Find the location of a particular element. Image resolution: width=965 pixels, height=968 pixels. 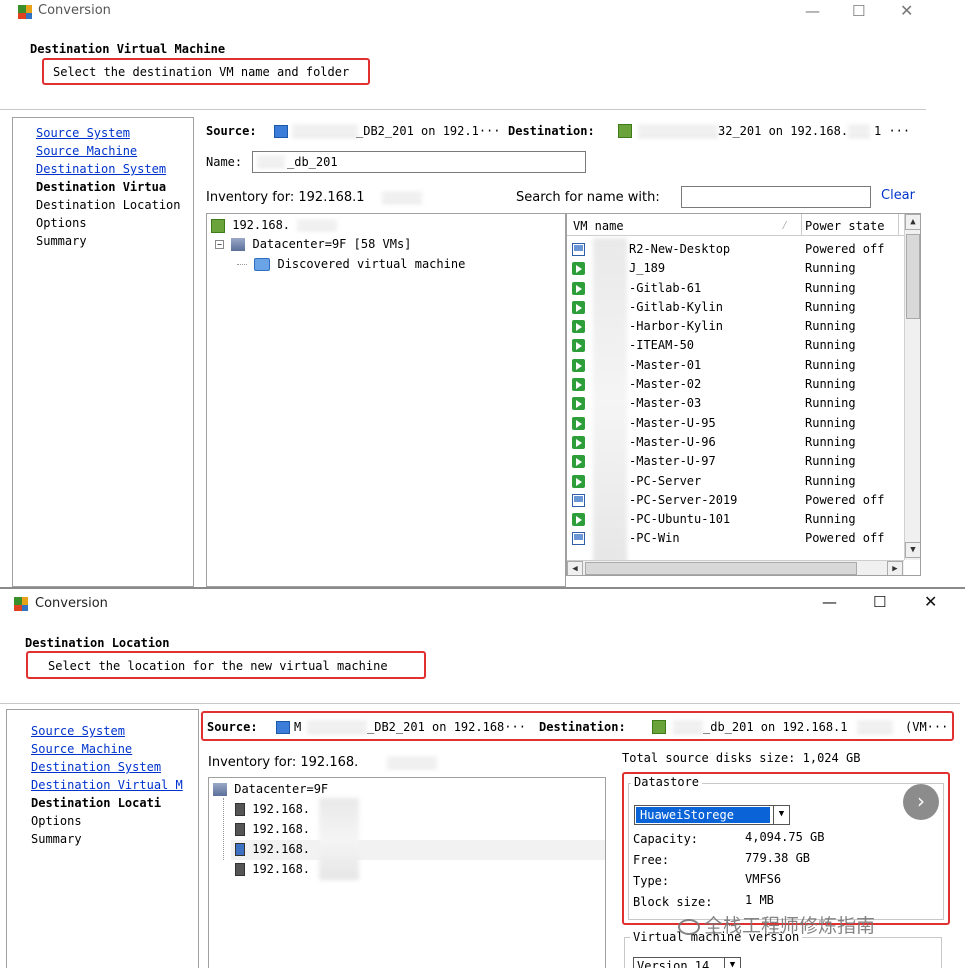

destination-value-2: _db_201 on 192.168.1 is located at coordinates (775, 727).